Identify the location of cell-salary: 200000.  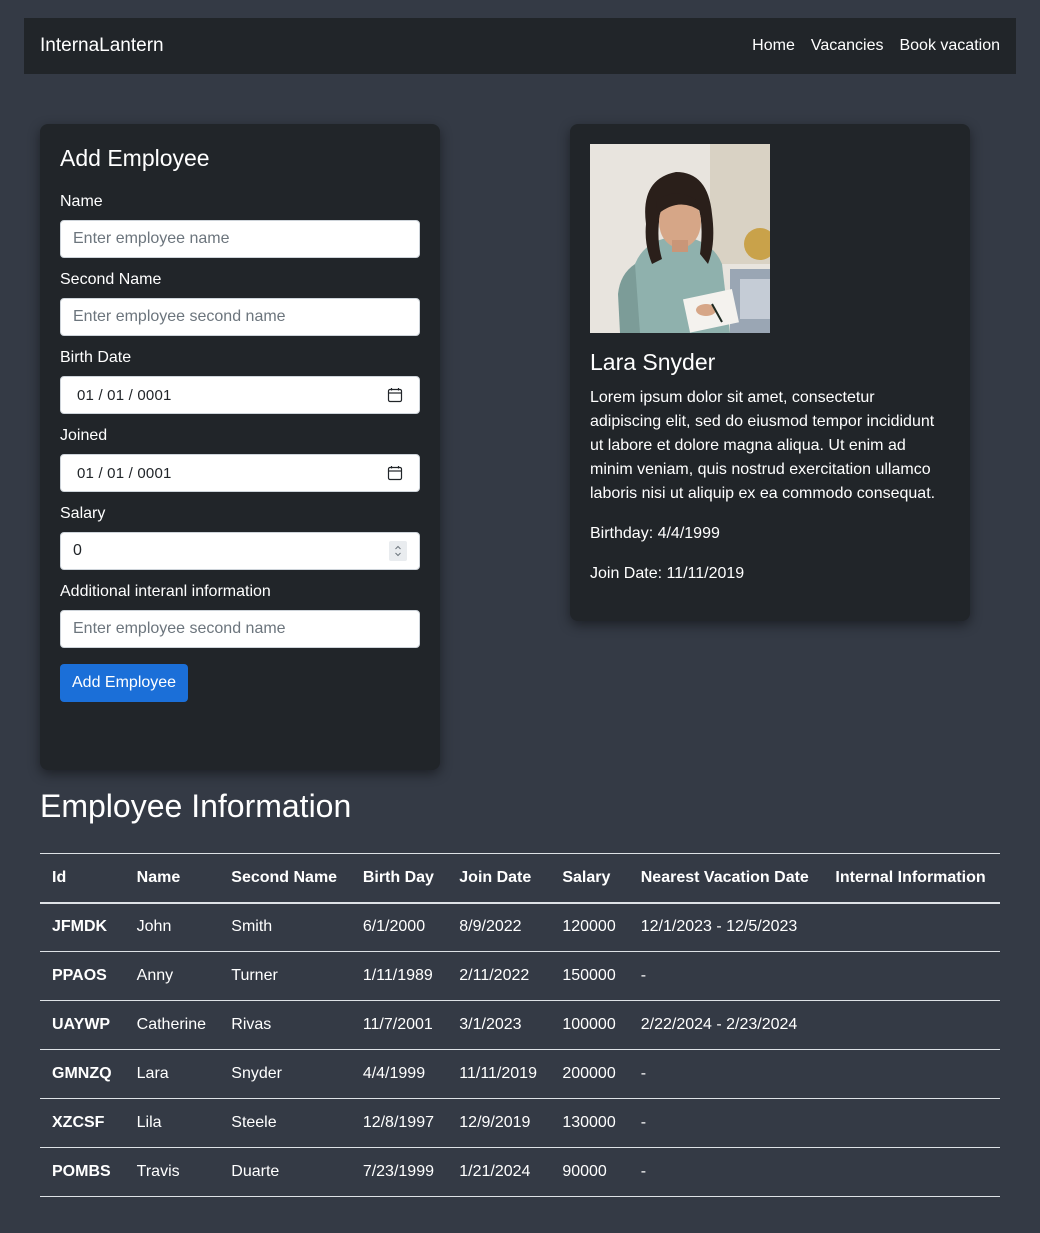
(589, 1074).